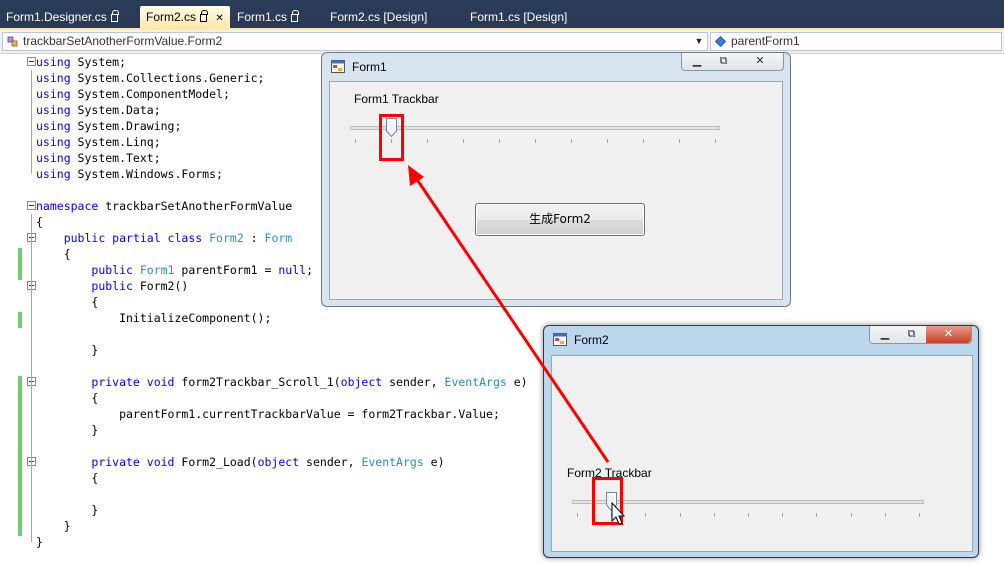  I want to click on code-token: System.Data;, so click(115, 110).